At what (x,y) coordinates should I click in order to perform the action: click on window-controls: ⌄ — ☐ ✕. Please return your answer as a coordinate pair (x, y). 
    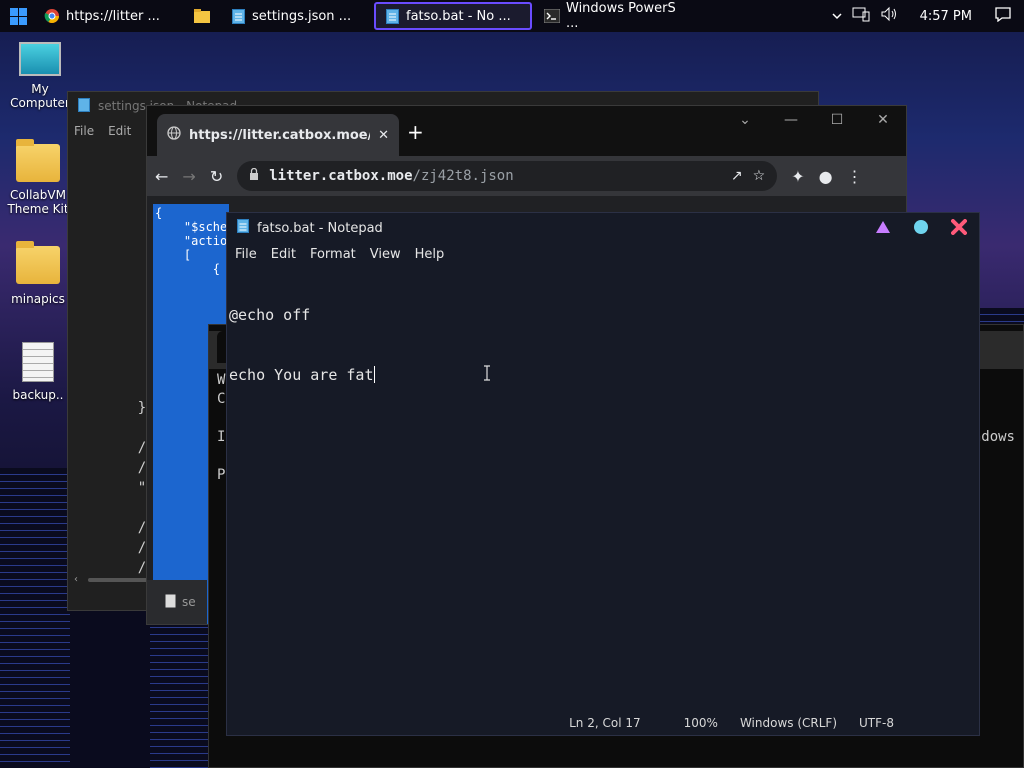
    Looking at the image, I should click on (814, 120).